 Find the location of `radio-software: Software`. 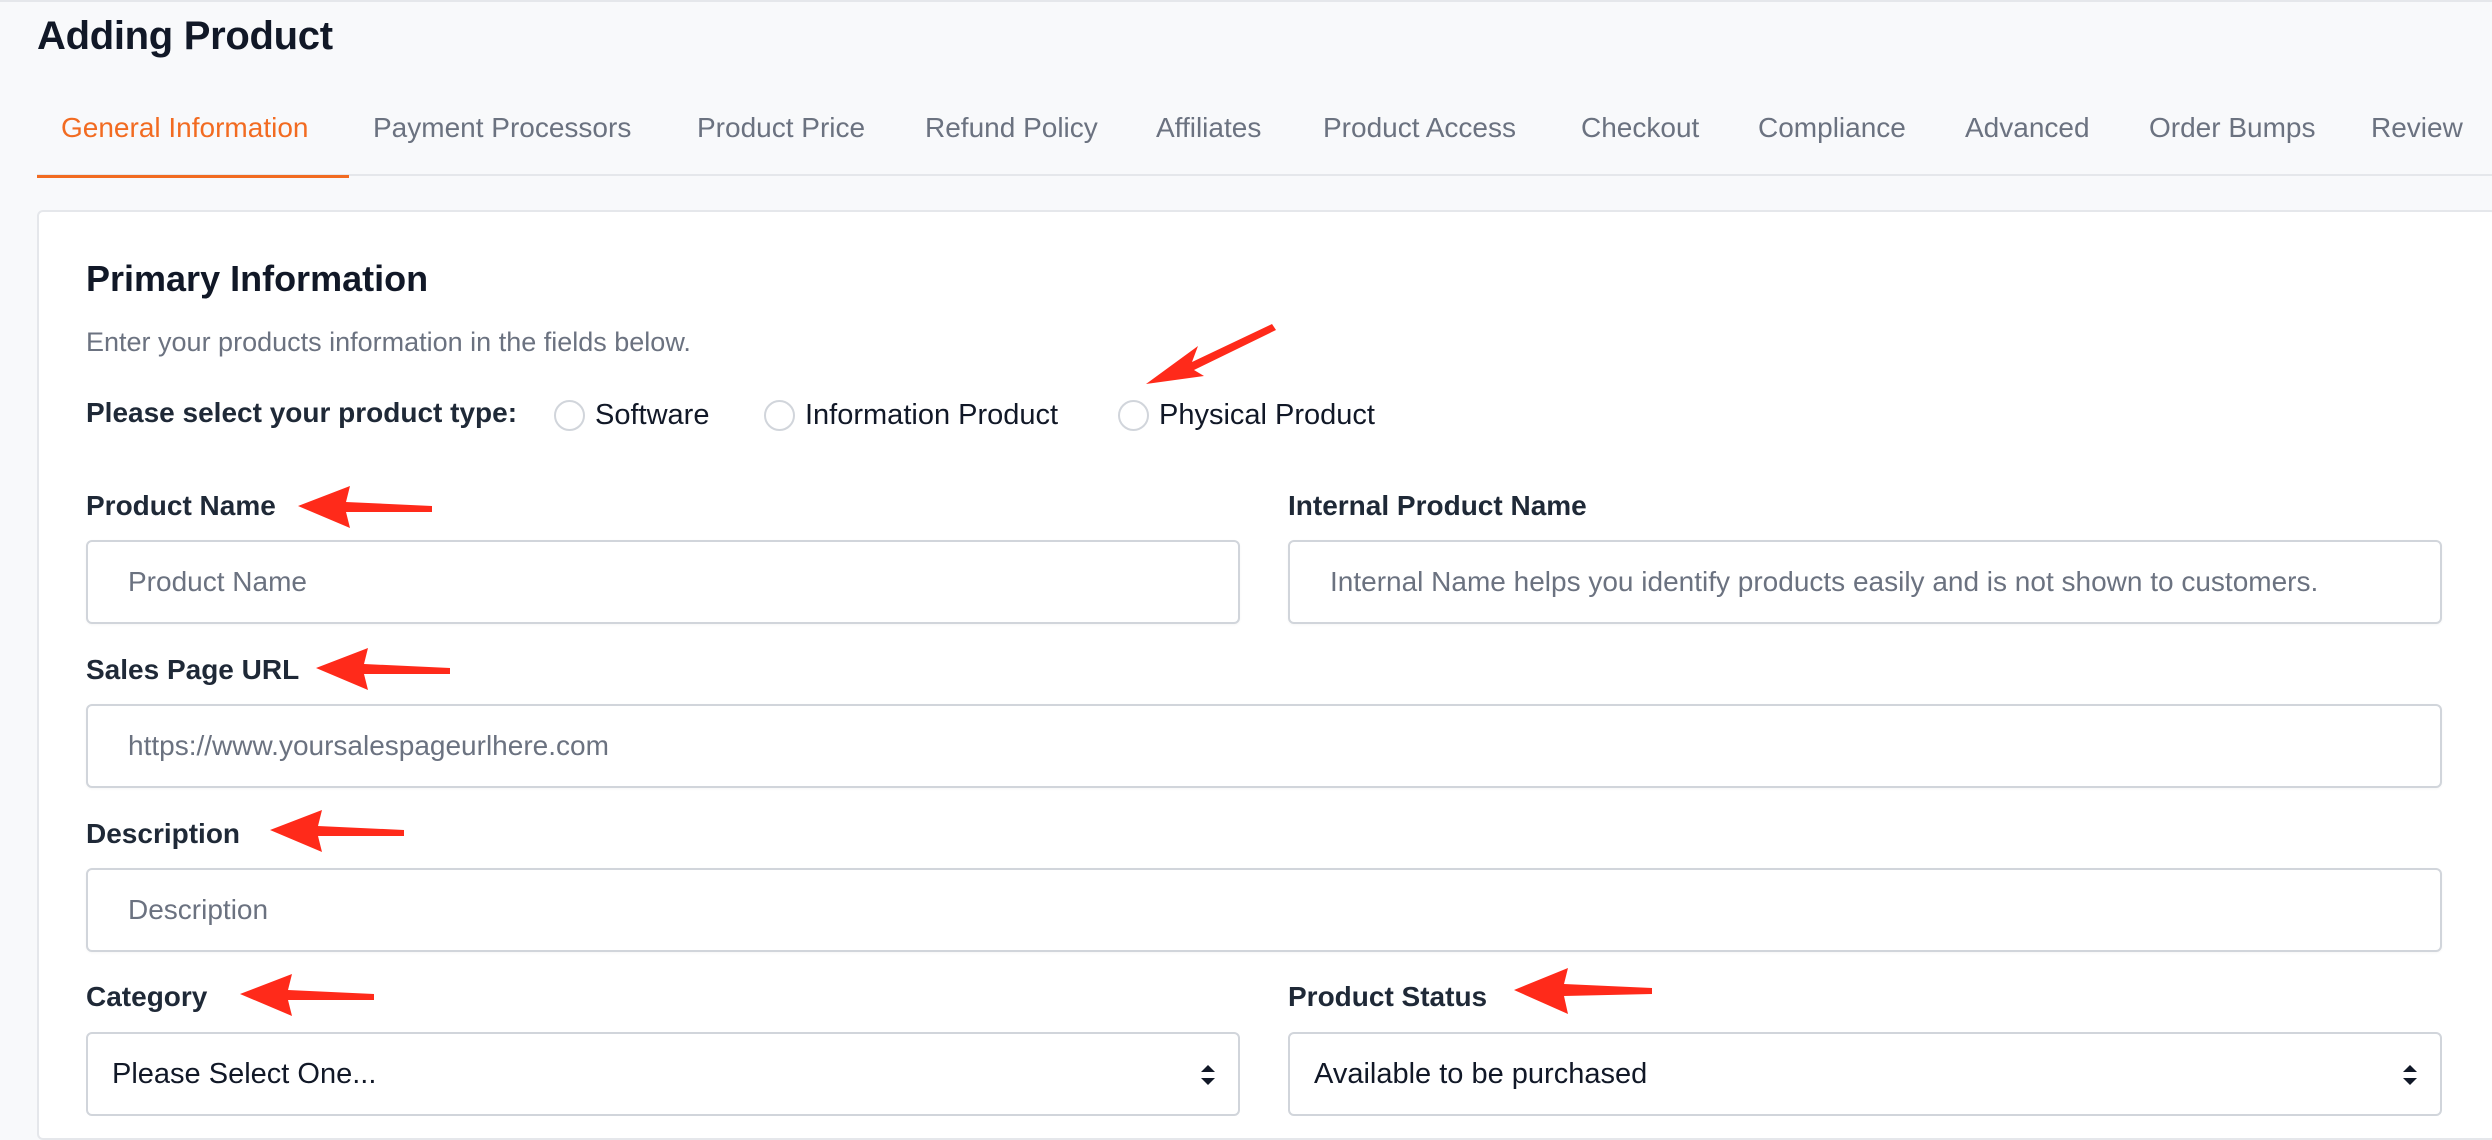

radio-software: Software is located at coordinates (631, 415).